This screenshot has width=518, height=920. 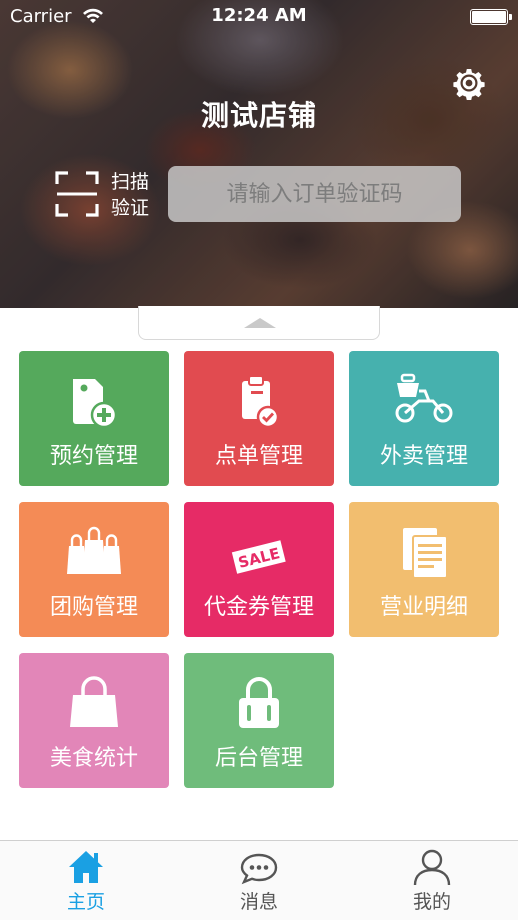 I want to click on message-icon, so click(x=259, y=869).